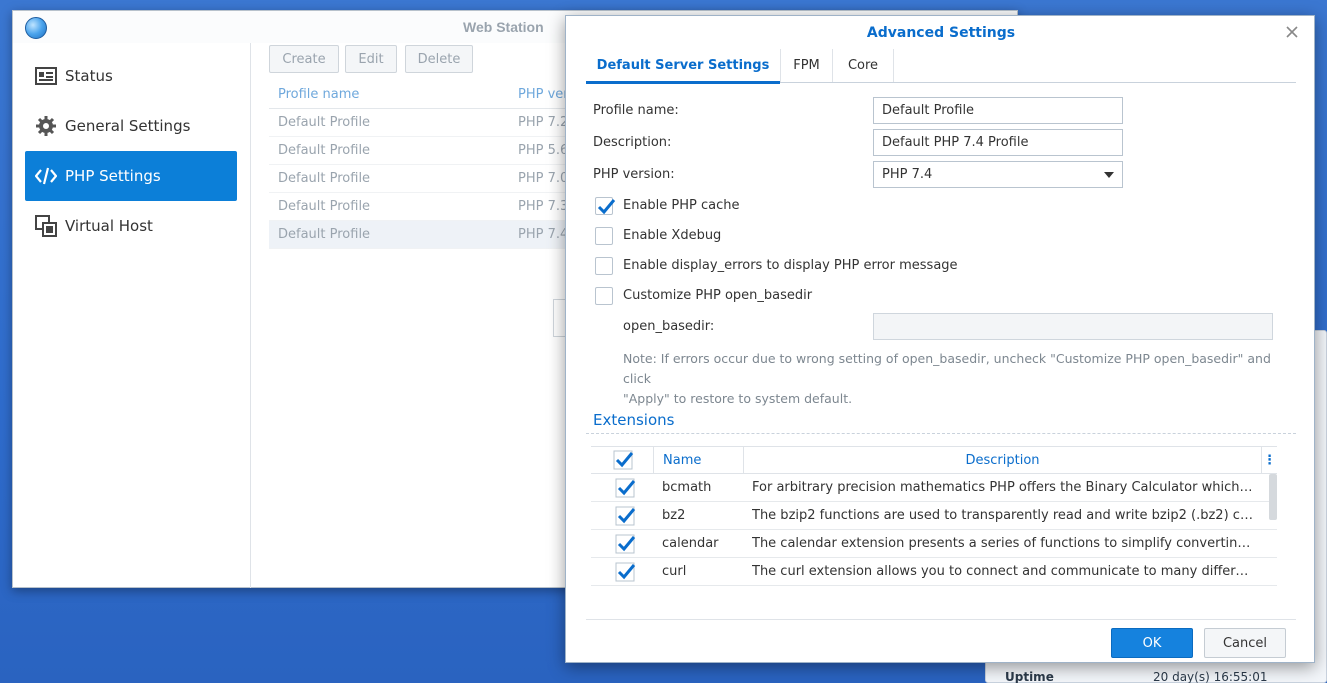 The image size is (1327, 683). What do you see at coordinates (718, 295) in the screenshot?
I see `customize-open-basedir-label: Customize PHP open_basedir` at bounding box center [718, 295].